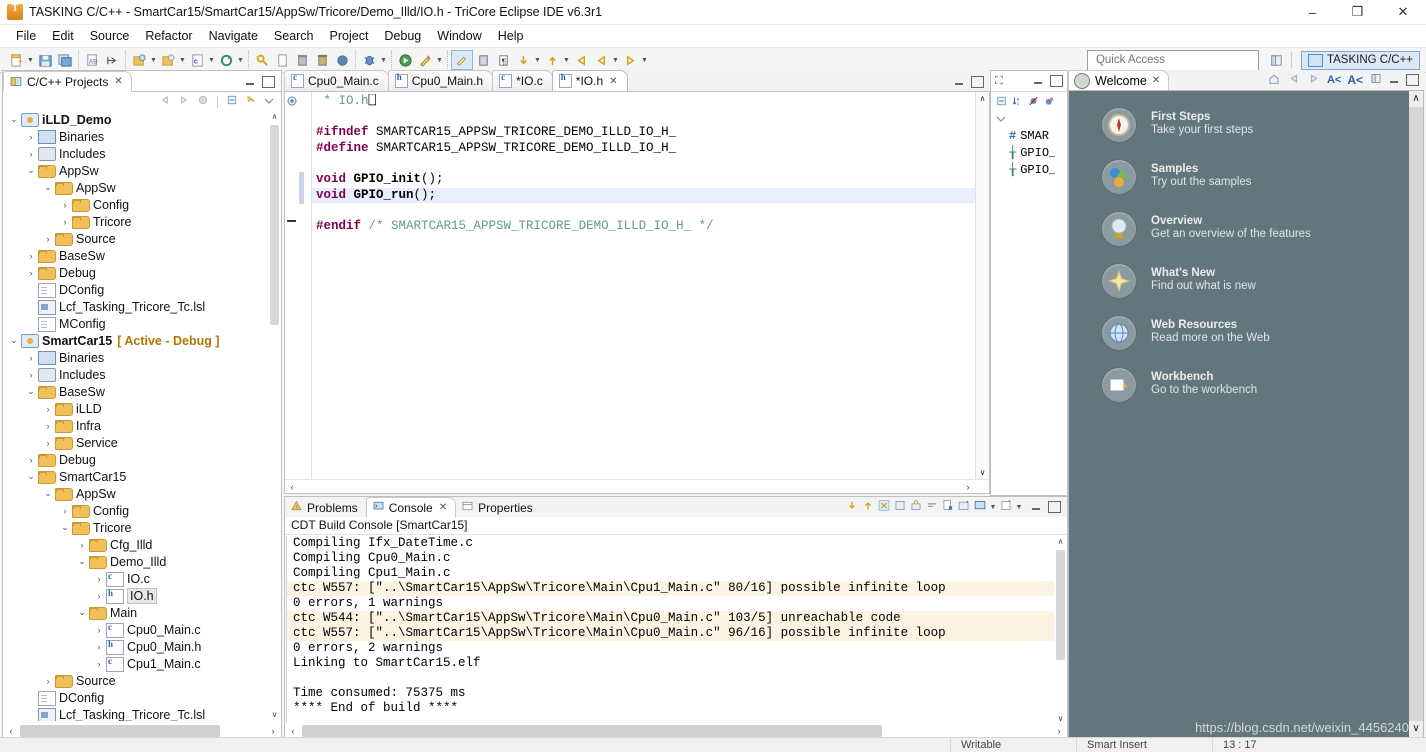 This screenshot has height=752, width=1426. I want to click on search-icon, so click(262, 60).